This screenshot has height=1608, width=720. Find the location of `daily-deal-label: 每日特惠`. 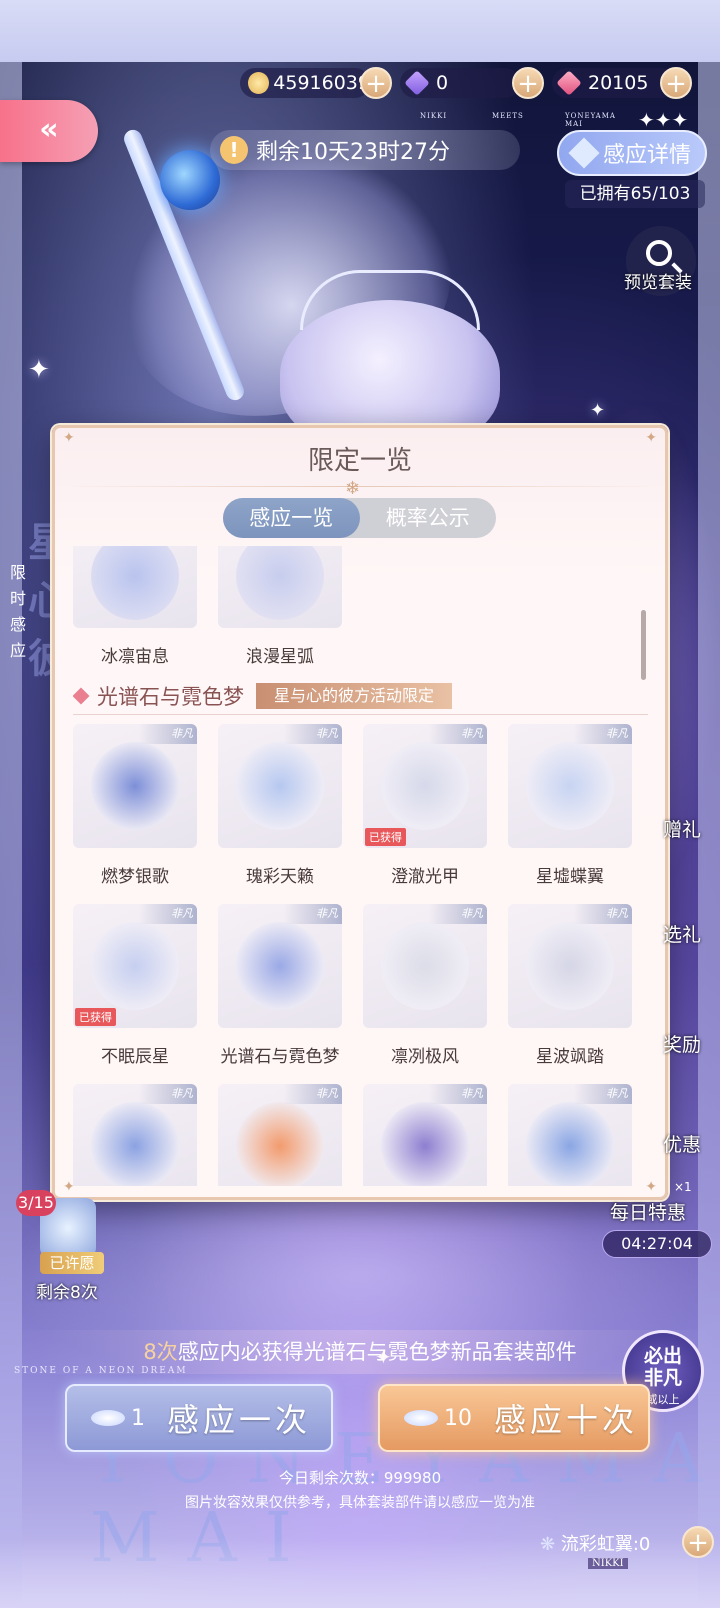

daily-deal-label: 每日特惠 is located at coordinates (648, 1213).